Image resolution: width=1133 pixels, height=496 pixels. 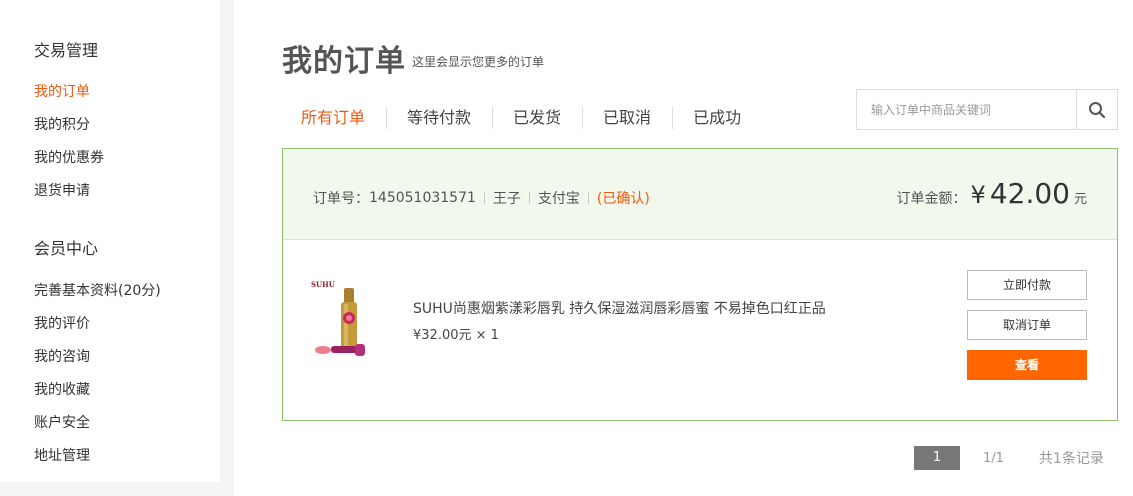 What do you see at coordinates (62, 356) in the screenshot?
I see `sidebar-item-my-inquiries: 我的咨询` at bounding box center [62, 356].